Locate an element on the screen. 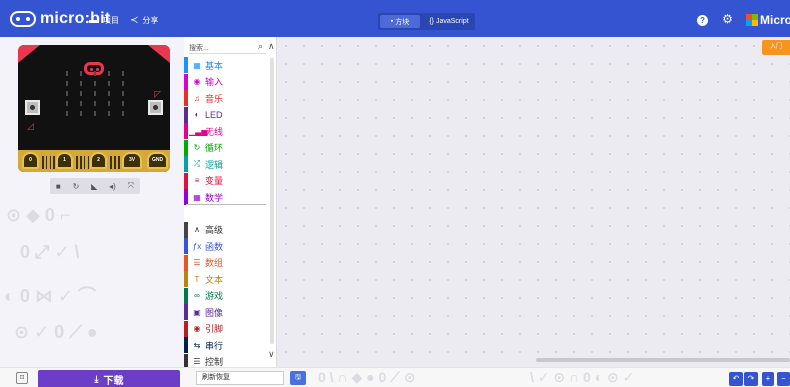 The width and height of the screenshot is (790, 387). category-pin: ◉ 引脚 is located at coordinates (226, 328).